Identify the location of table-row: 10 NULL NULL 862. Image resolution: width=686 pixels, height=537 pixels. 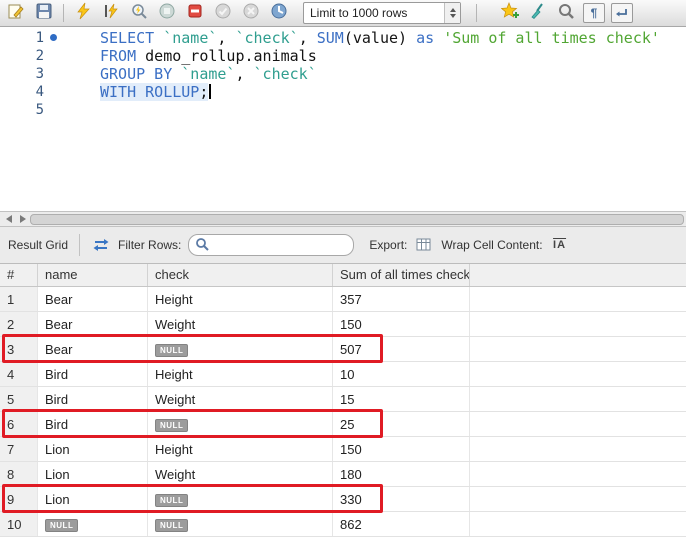
(343, 524).